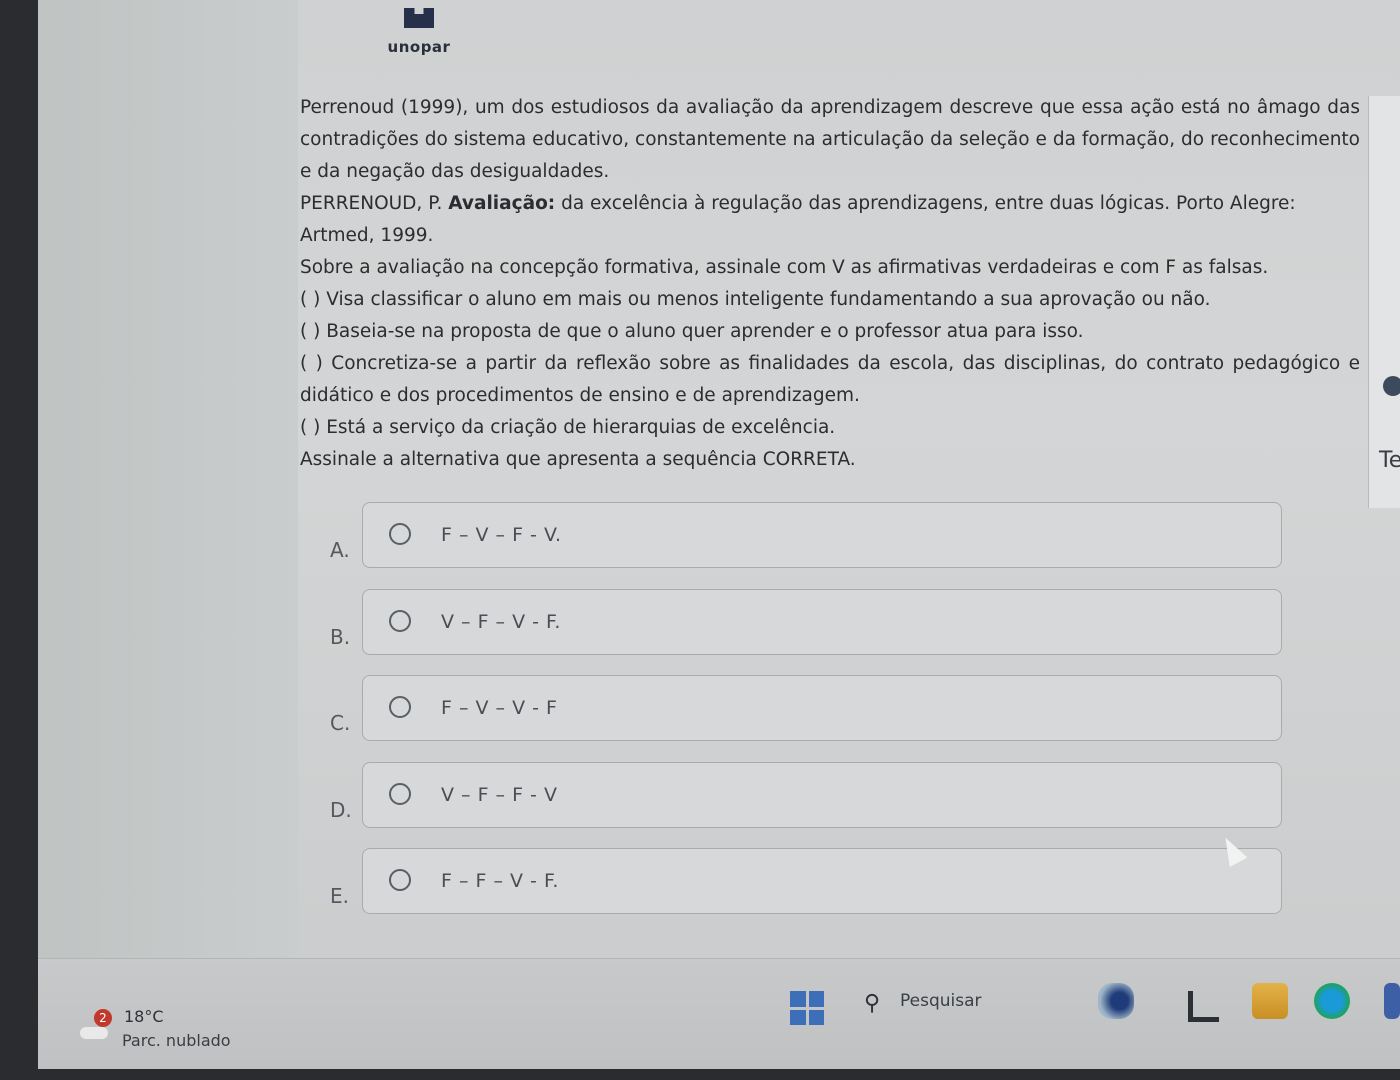 This screenshot has height=1080, width=1400. Describe the element at coordinates (1391, 386) in the screenshot. I see `panel-handle-icon` at that location.